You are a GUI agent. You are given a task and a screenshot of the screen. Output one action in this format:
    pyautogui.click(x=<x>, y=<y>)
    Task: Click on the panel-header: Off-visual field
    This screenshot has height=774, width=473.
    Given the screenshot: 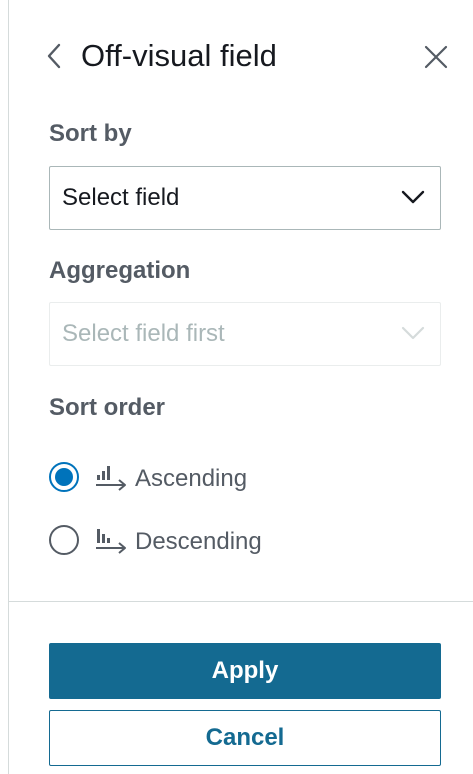 What is the action you would take?
    pyautogui.click(x=241, y=56)
    